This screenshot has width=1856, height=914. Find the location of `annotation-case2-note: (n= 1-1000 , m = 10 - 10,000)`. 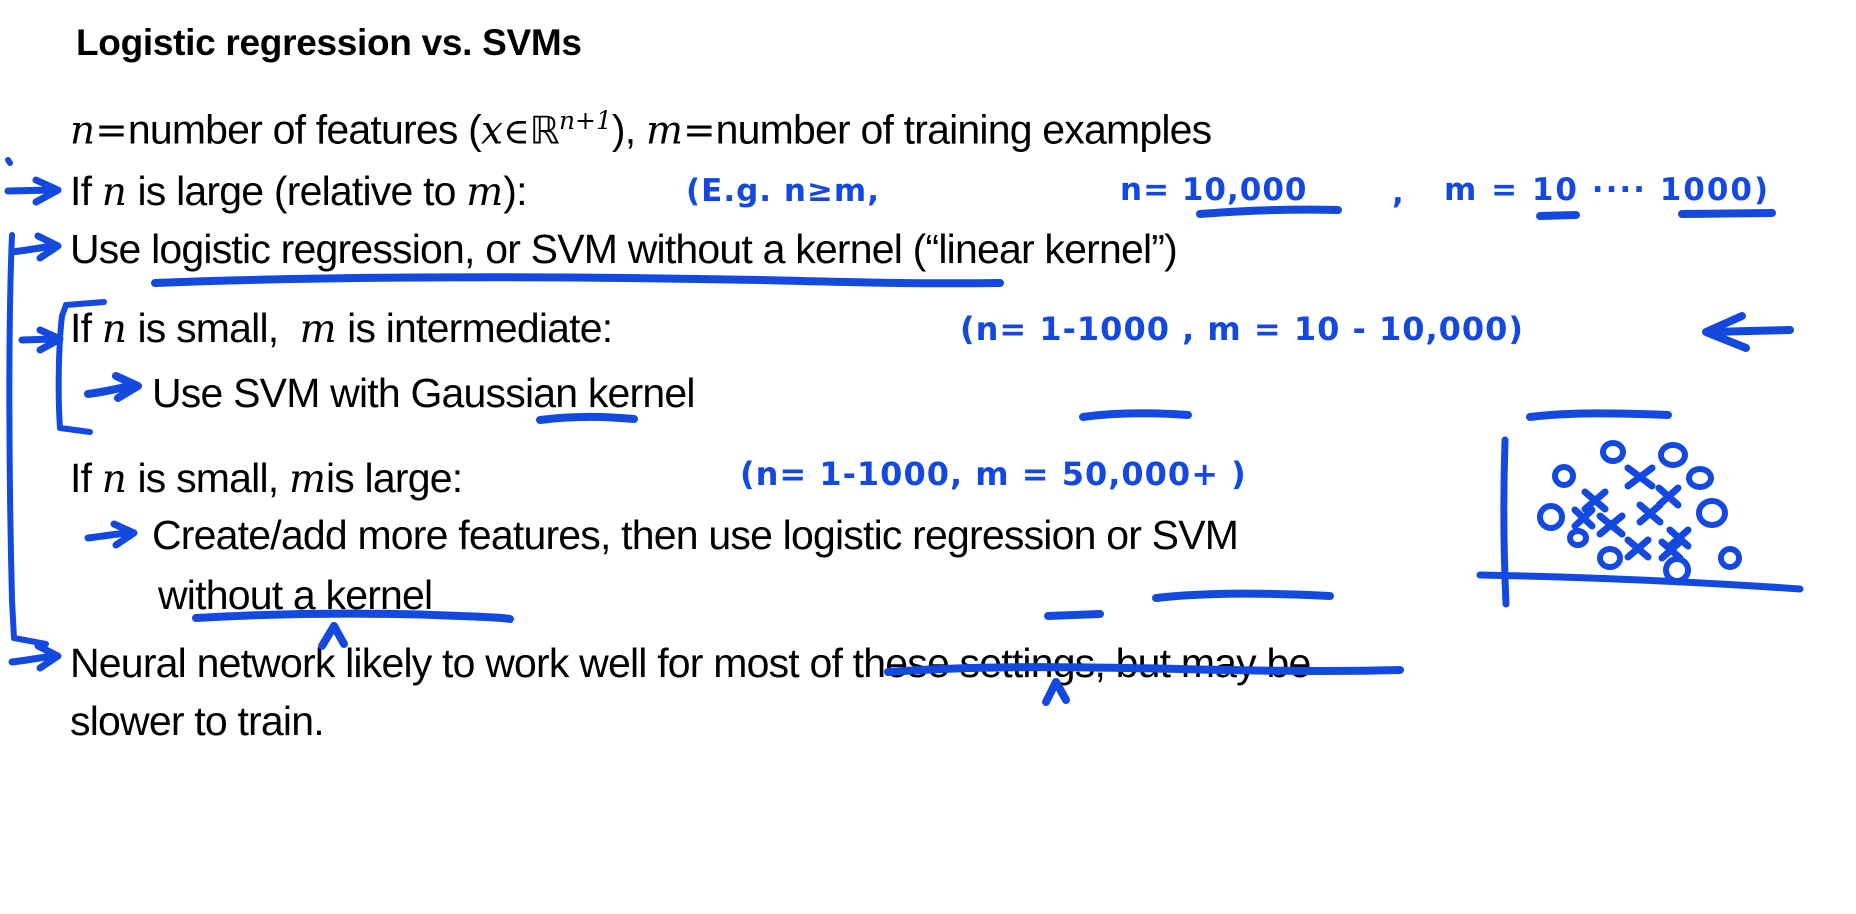

annotation-case2-note: (n= 1-1000 , m = 10 - 10,000) is located at coordinates (1242, 329).